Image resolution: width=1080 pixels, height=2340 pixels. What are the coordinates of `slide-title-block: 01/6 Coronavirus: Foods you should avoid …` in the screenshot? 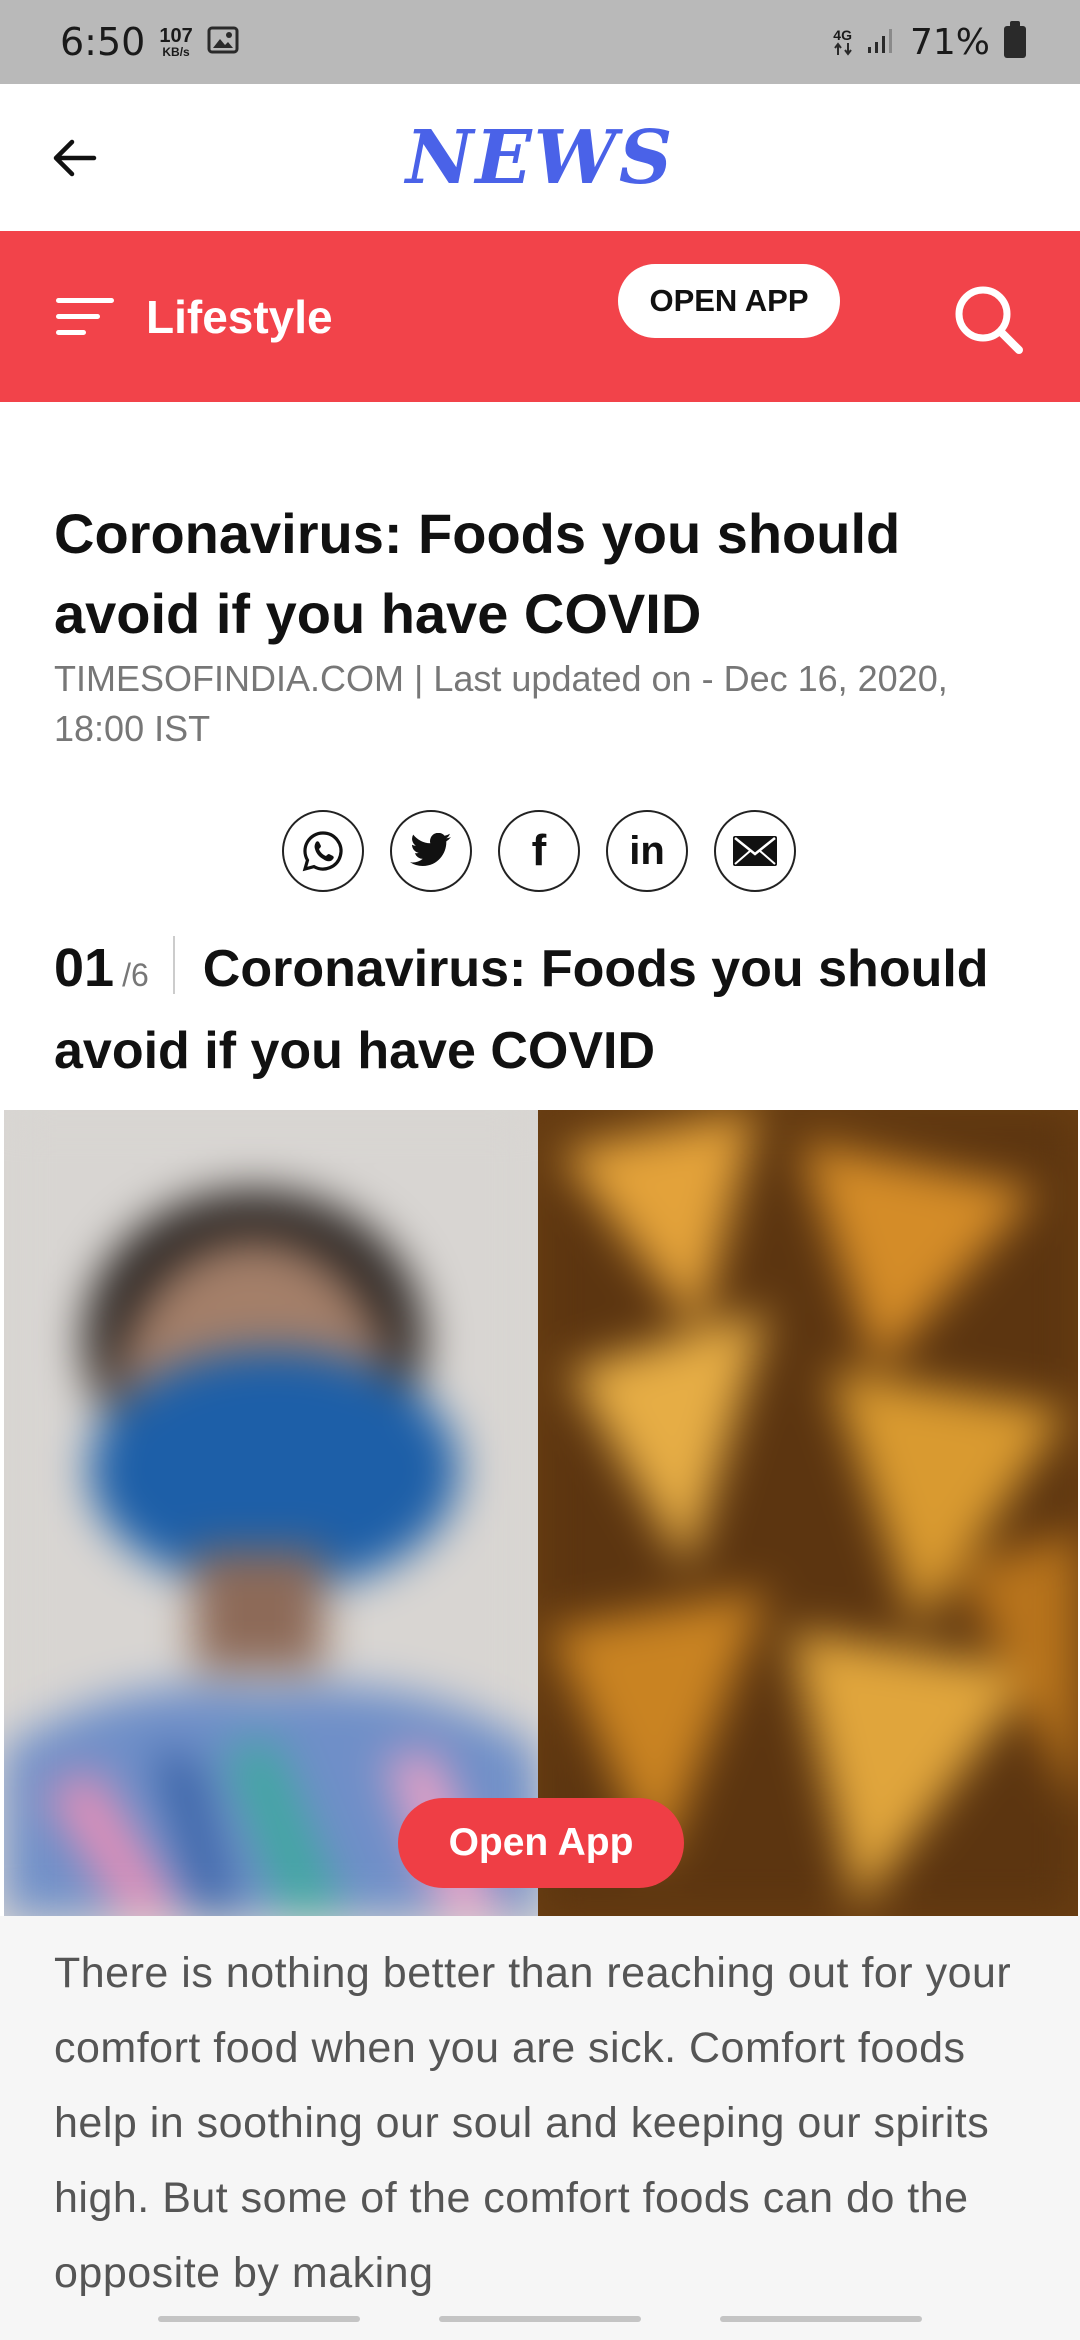 It's located at (549, 1009).